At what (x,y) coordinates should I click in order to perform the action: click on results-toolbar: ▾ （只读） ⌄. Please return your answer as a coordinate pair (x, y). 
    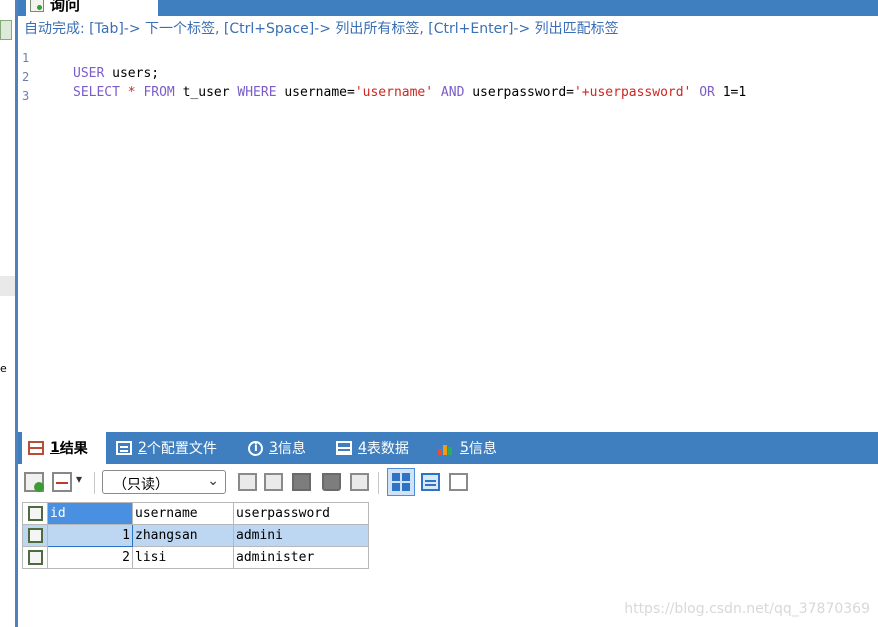
    Looking at the image, I should click on (448, 482).